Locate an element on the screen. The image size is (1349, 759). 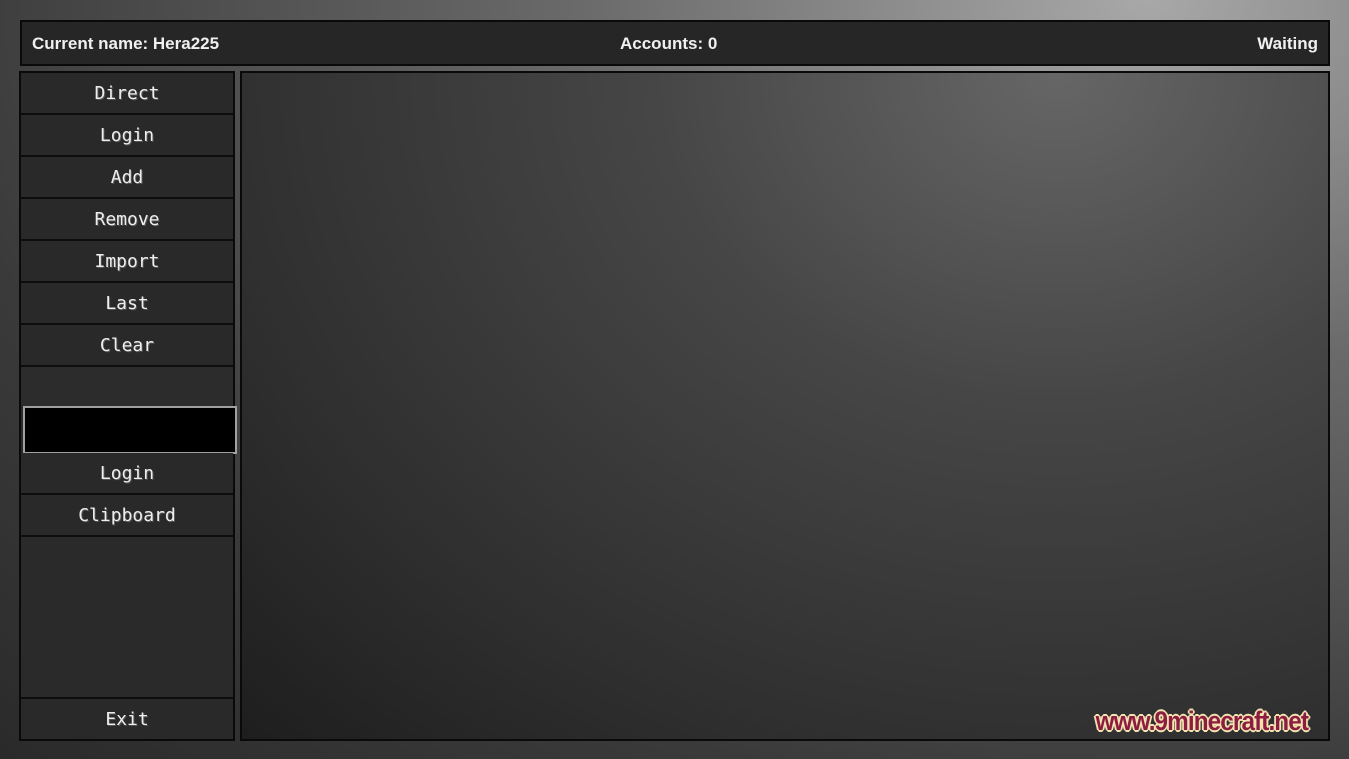
login-button: Login is located at coordinates (127, 136).